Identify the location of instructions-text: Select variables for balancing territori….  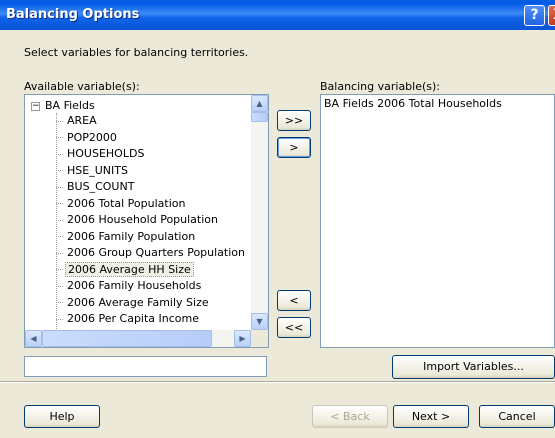
(136, 52).